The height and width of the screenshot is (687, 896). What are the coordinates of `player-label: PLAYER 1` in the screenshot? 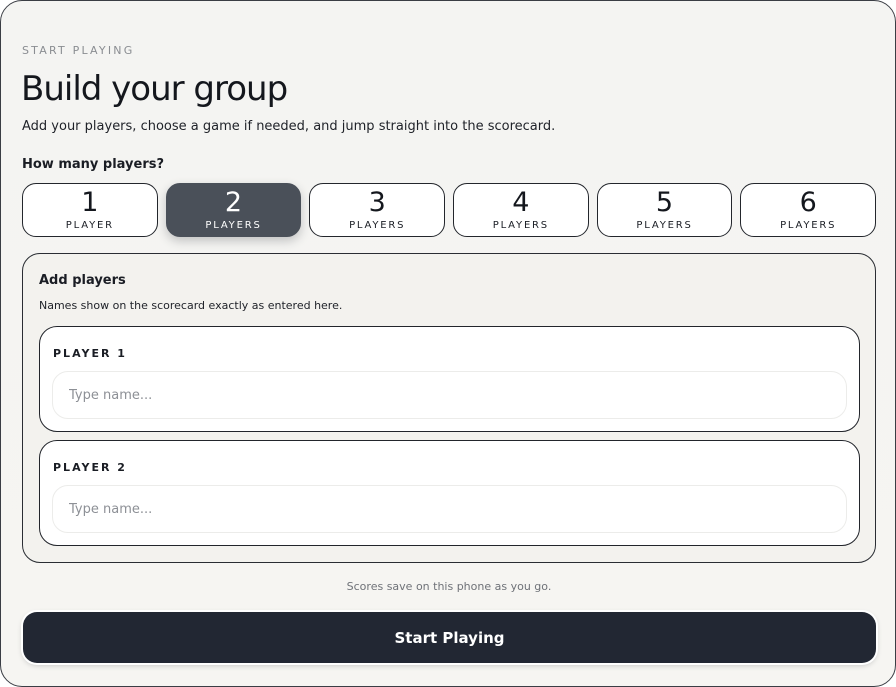 It's located at (90, 353).